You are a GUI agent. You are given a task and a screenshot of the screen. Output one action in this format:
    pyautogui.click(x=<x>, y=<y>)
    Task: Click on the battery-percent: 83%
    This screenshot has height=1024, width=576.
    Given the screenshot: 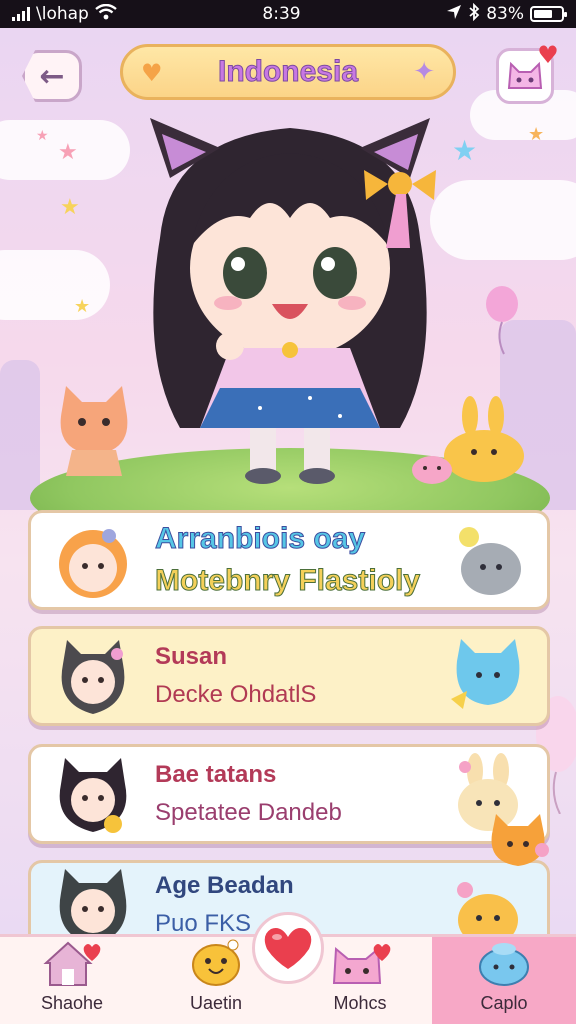 What is the action you would take?
    pyautogui.click(x=505, y=14)
    